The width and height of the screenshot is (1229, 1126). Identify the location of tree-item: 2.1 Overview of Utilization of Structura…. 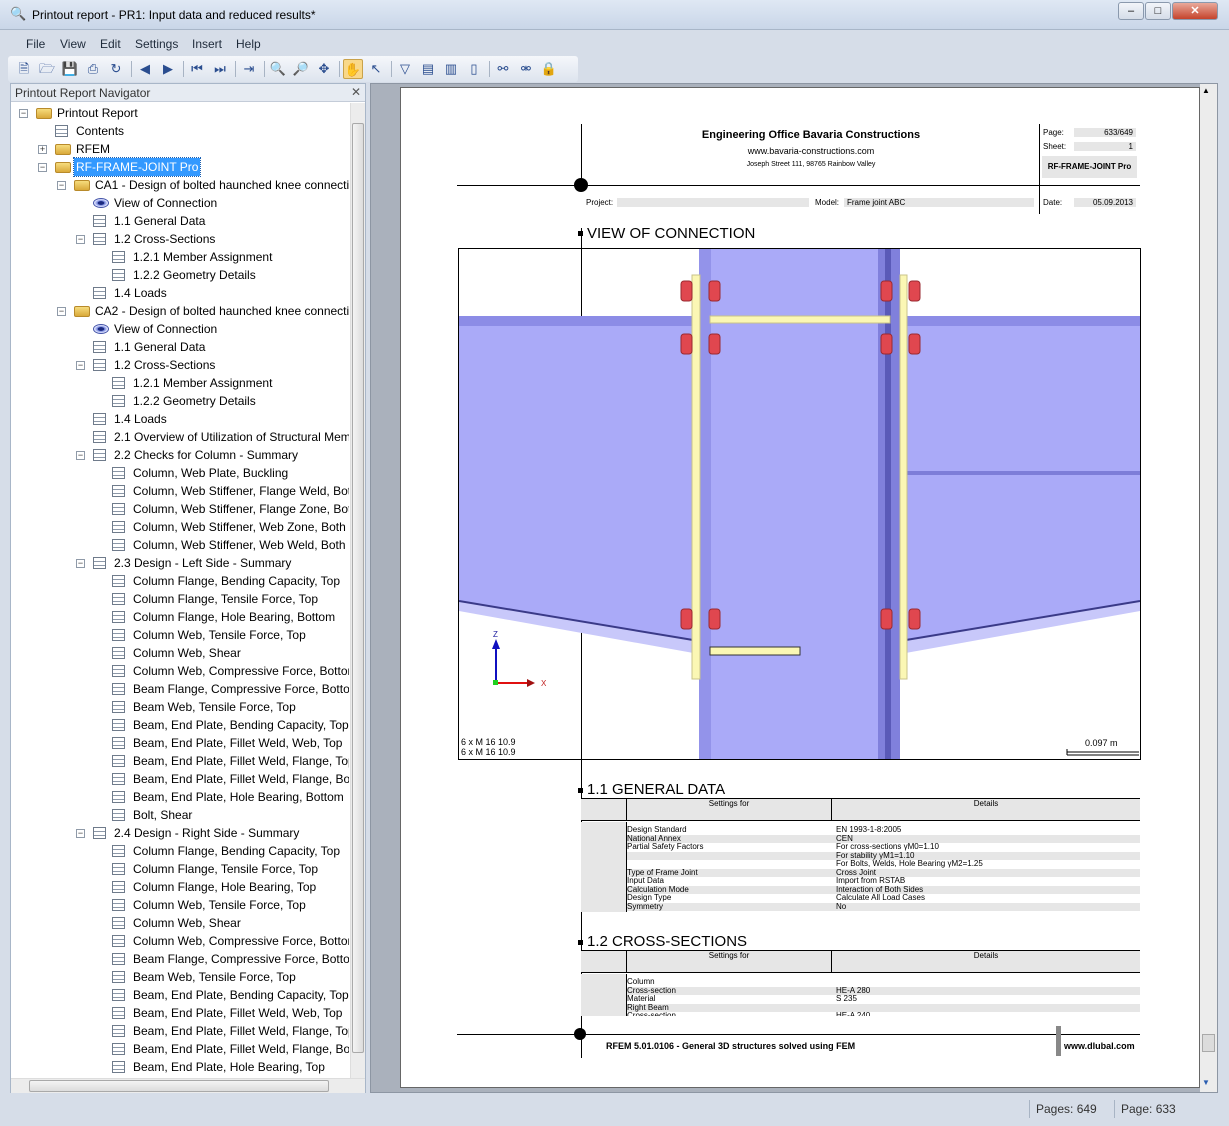
(180, 437).